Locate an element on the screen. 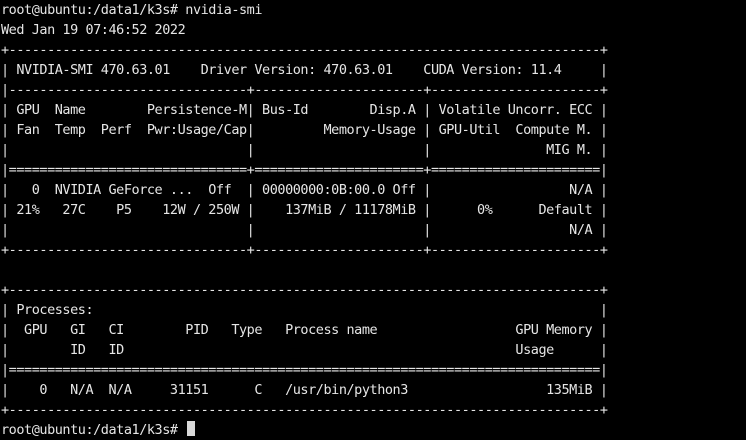  gpu-header-row-3: | | | MIG M. | is located at coordinates (304, 150).